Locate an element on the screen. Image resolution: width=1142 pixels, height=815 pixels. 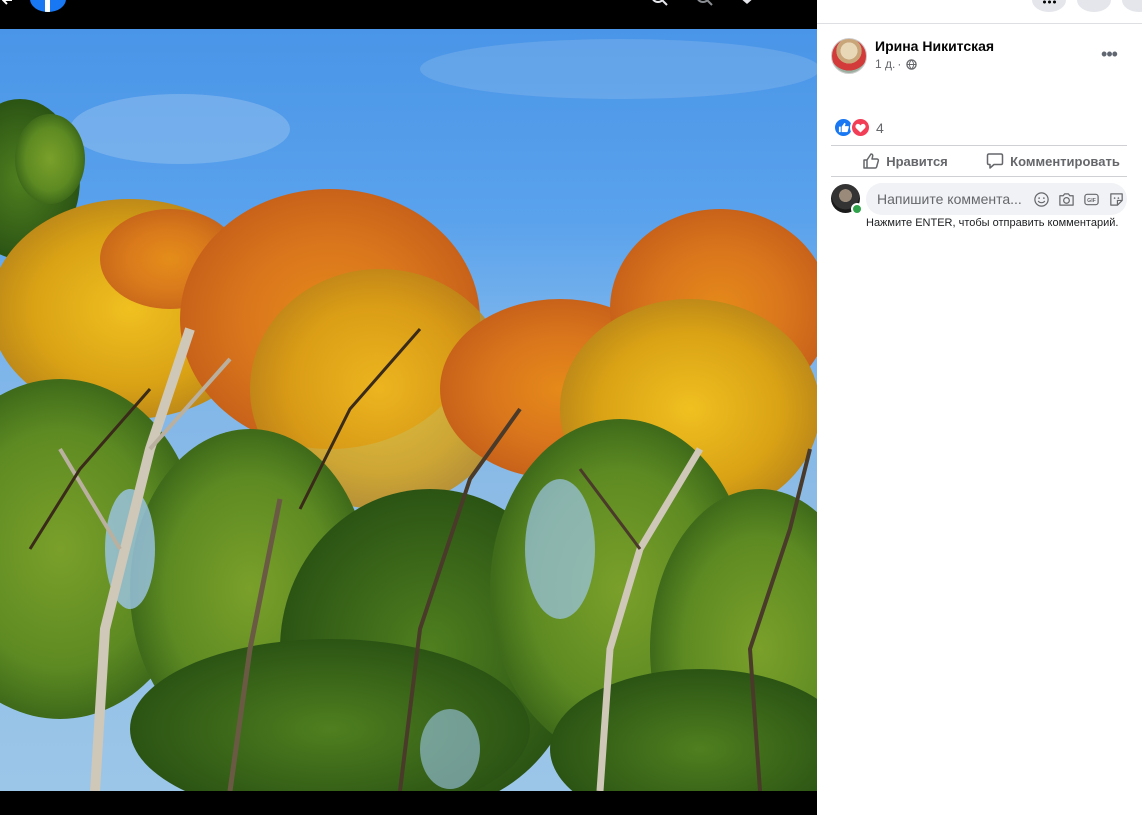
menu-grid-icon is located at coordinates (1049, 2).